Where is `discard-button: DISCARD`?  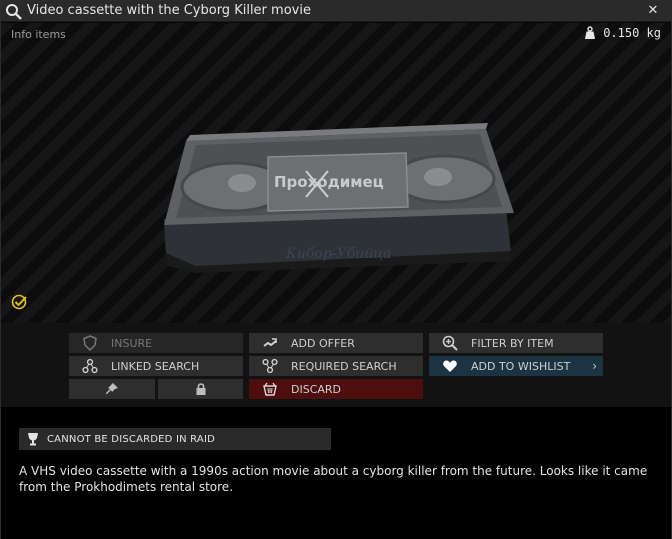
discard-button: DISCARD is located at coordinates (336, 389).